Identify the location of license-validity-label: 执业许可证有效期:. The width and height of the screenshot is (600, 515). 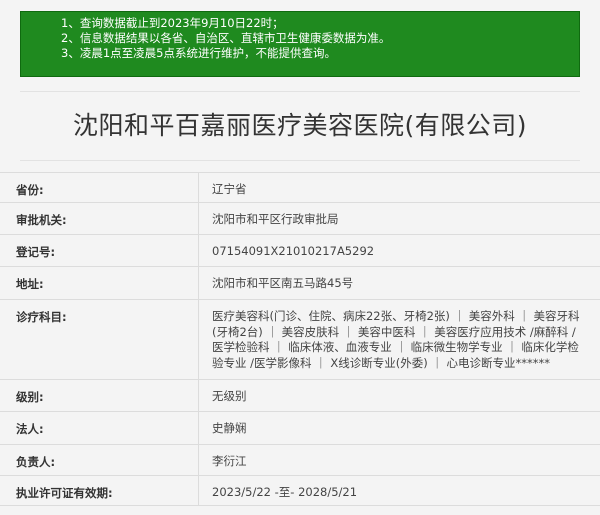
(64, 493).